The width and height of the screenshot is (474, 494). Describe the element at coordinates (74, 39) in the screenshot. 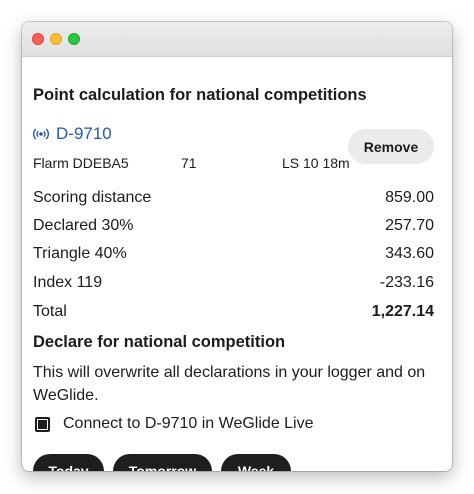

I see `maximize-window-button` at that location.